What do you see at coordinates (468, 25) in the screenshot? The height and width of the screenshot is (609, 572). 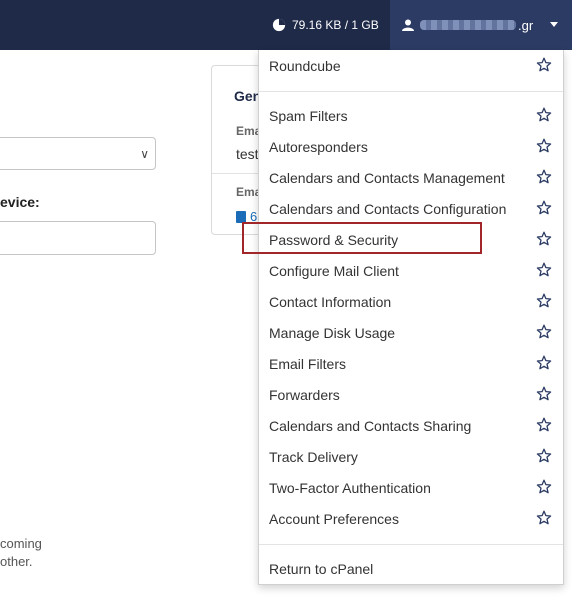 I see `redacted-username` at bounding box center [468, 25].